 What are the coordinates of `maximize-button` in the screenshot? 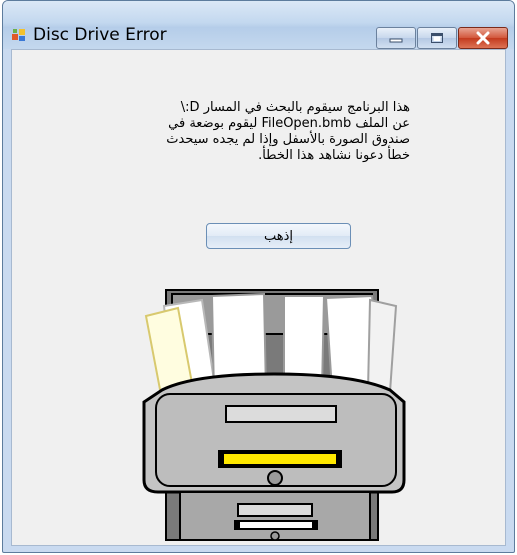 It's located at (437, 38).